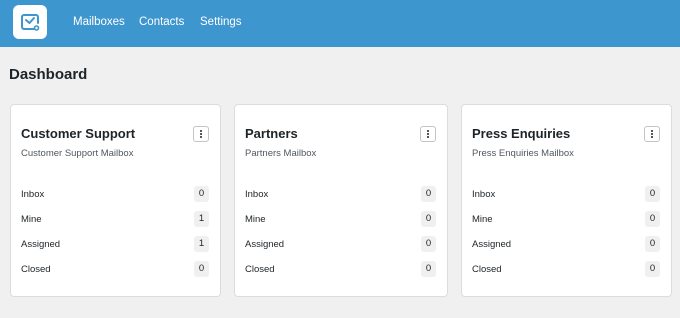 The height and width of the screenshot is (318, 680). I want to click on mailbox-check-icon, so click(30, 22).